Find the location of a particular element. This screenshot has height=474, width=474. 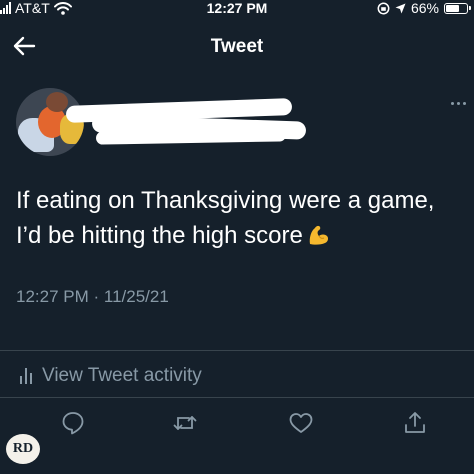

heart-icon is located at coordinates (301, 423).